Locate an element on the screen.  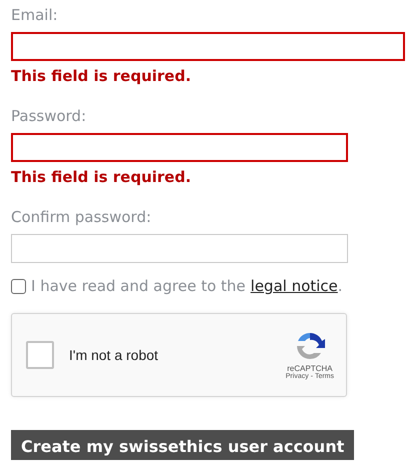
field-label: Password: is located at coordinates (48, 116).